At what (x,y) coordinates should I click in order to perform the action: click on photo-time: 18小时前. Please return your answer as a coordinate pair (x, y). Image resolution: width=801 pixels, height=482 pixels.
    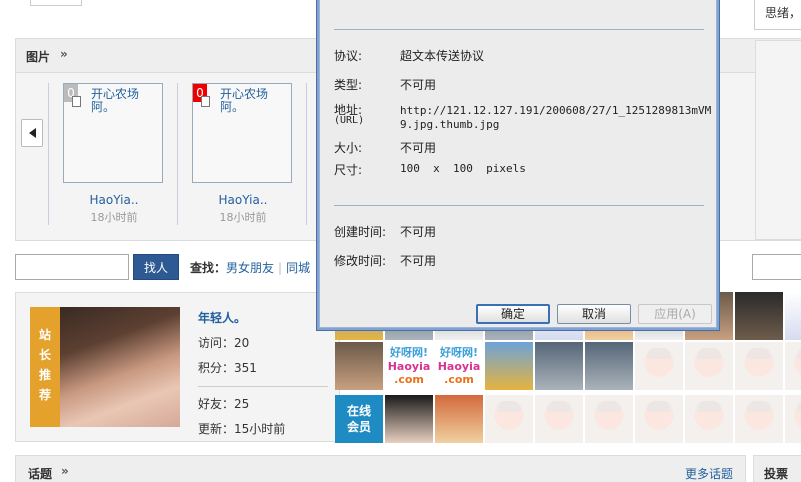
    Looking at the image, I should click on (114, 217).